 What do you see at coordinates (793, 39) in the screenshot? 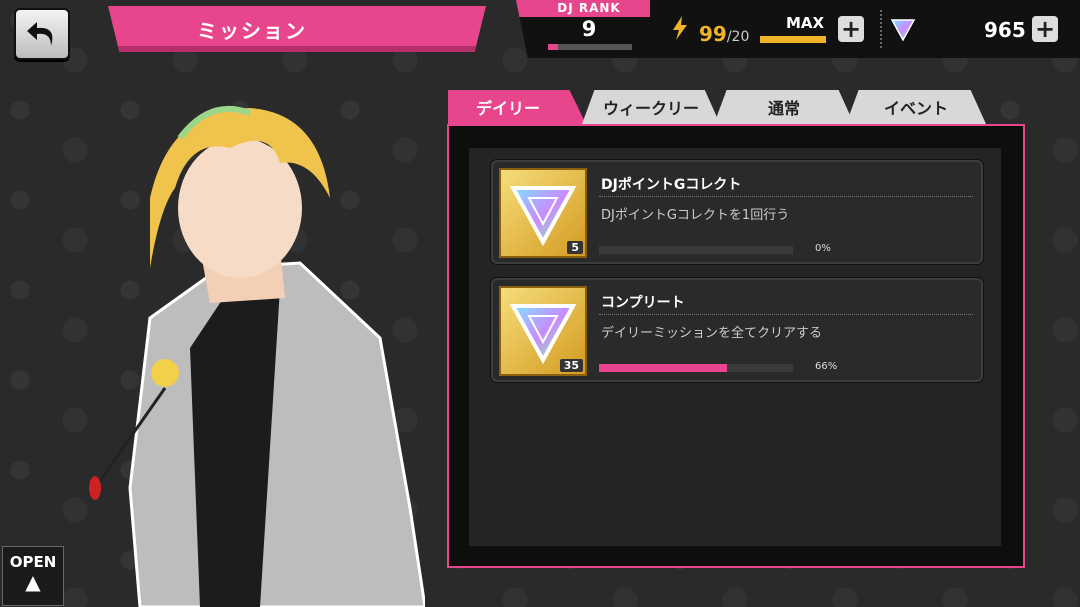
I see `stamina-bar` at bounding box center [793, 39].